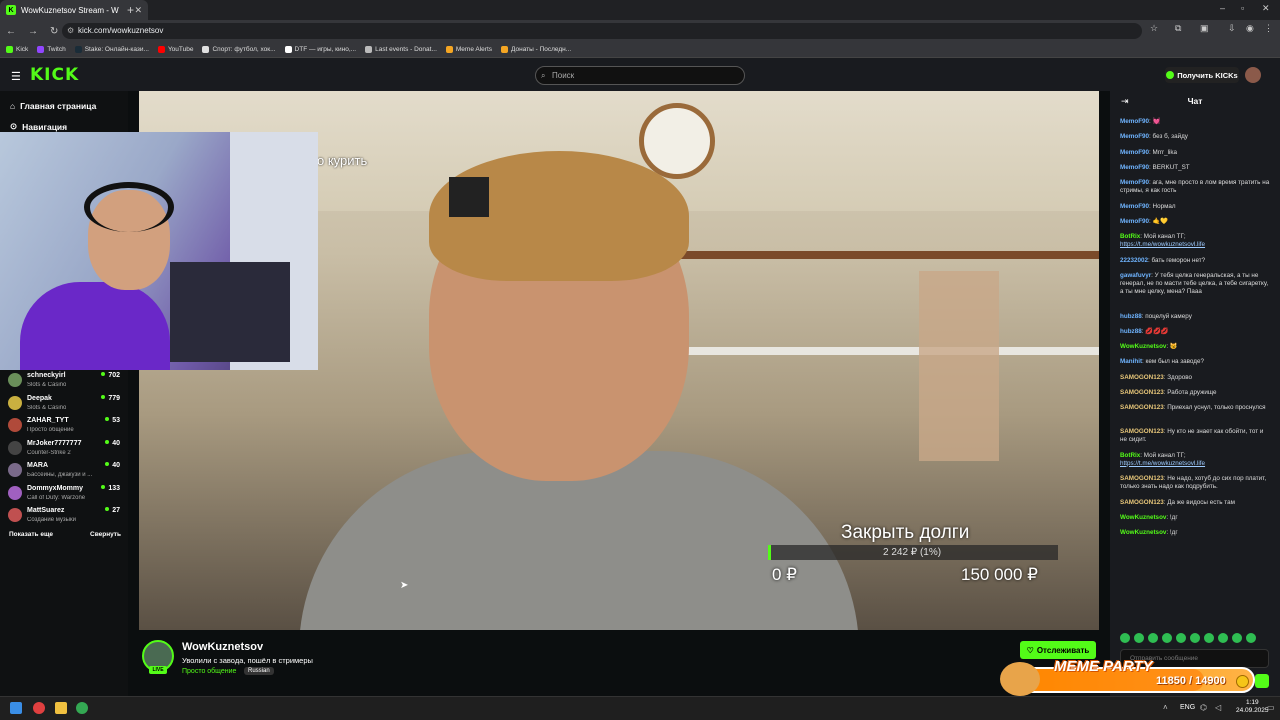 This screenshot has width=1280, height=720. I want to click on bookmark-item: Kick, so click(17, 49).